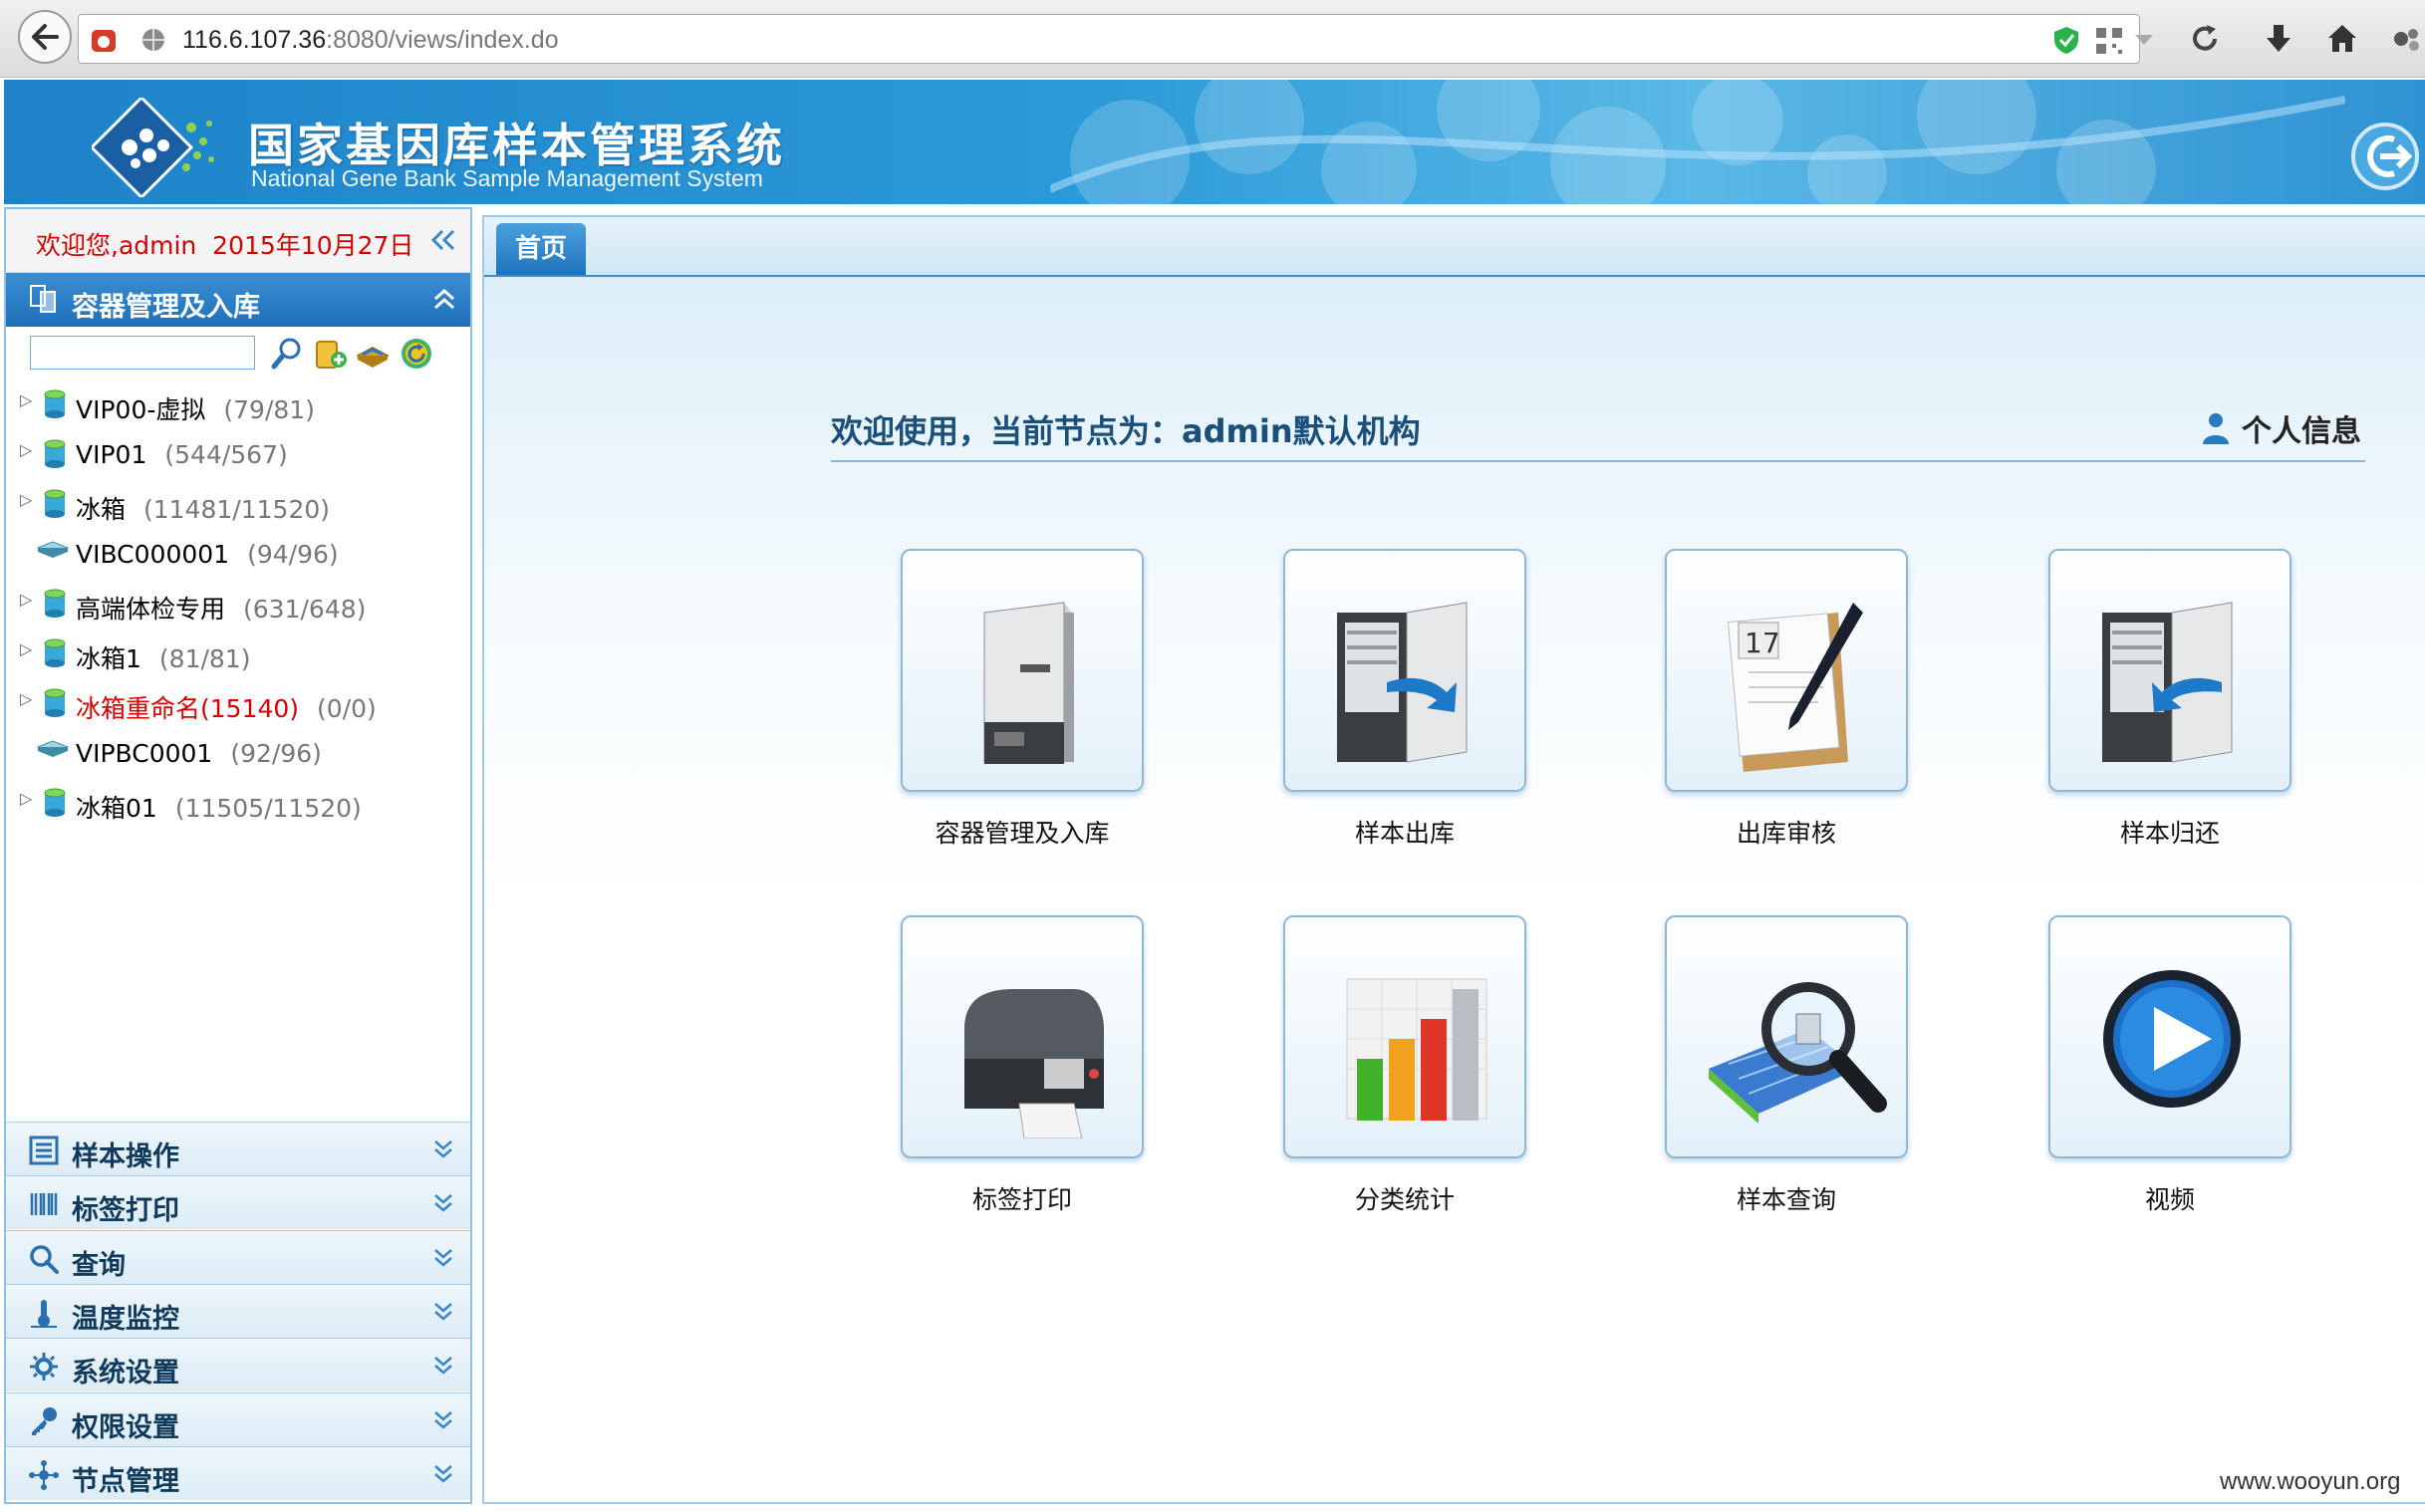 This screenshot has width=2425, height=1512. Describe the element at coordinates (1404, 832) in the screenshot. I see `function-tile-label: 样本出库` at that location.